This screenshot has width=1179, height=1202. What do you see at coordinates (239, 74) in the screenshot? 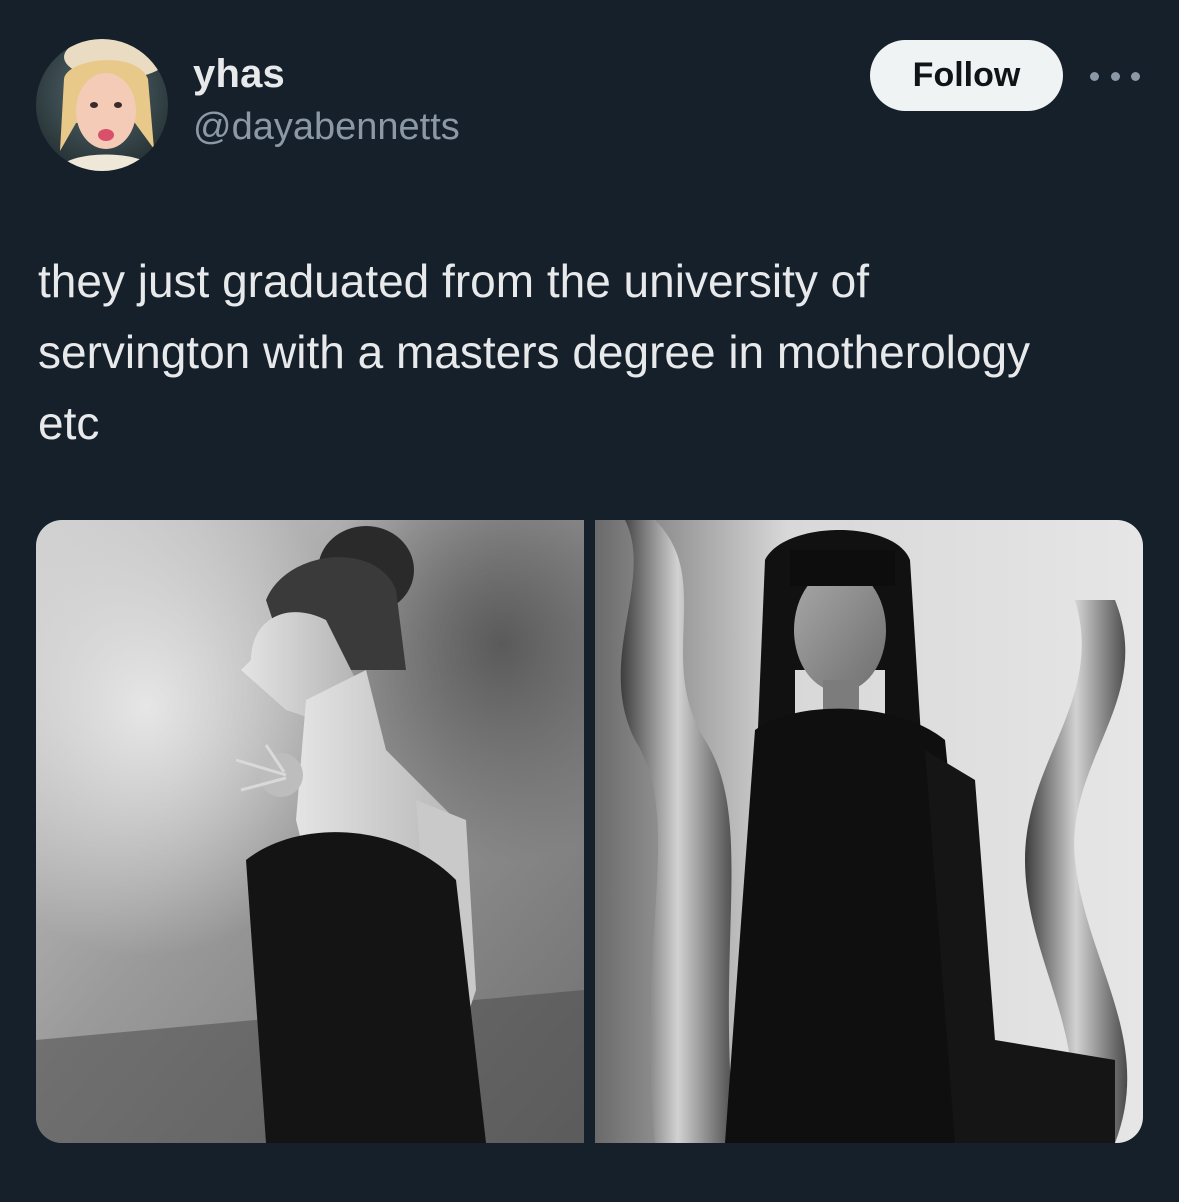
I see `display-name: yhas` at bounding box center [239, 74].